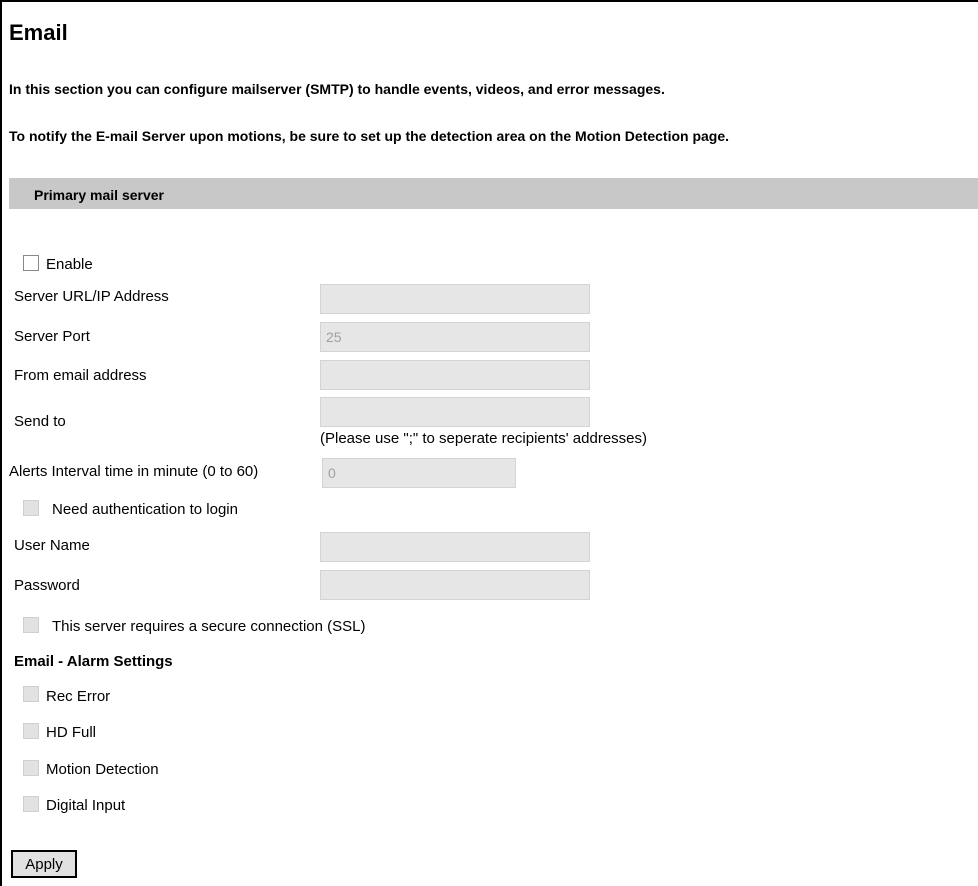  Describe the element at coordinates (455, 337) in the screenshot. I see `server-port-input` at that location.